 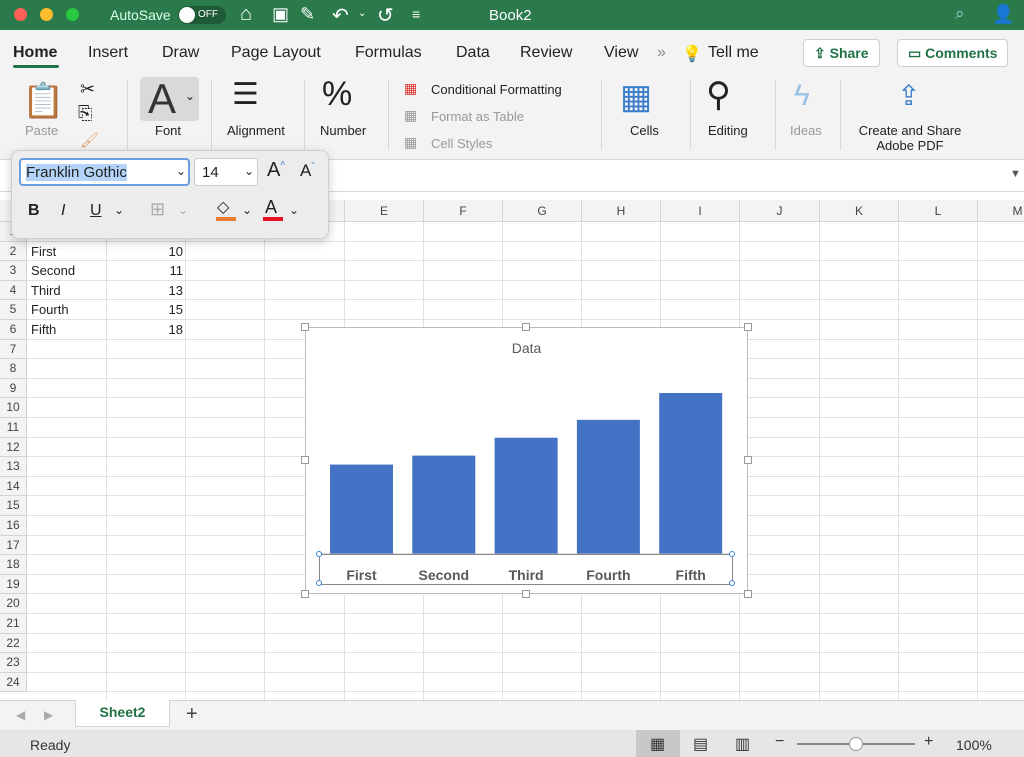 I want to click on cell-b3: 11, so click(x=145, y=270).